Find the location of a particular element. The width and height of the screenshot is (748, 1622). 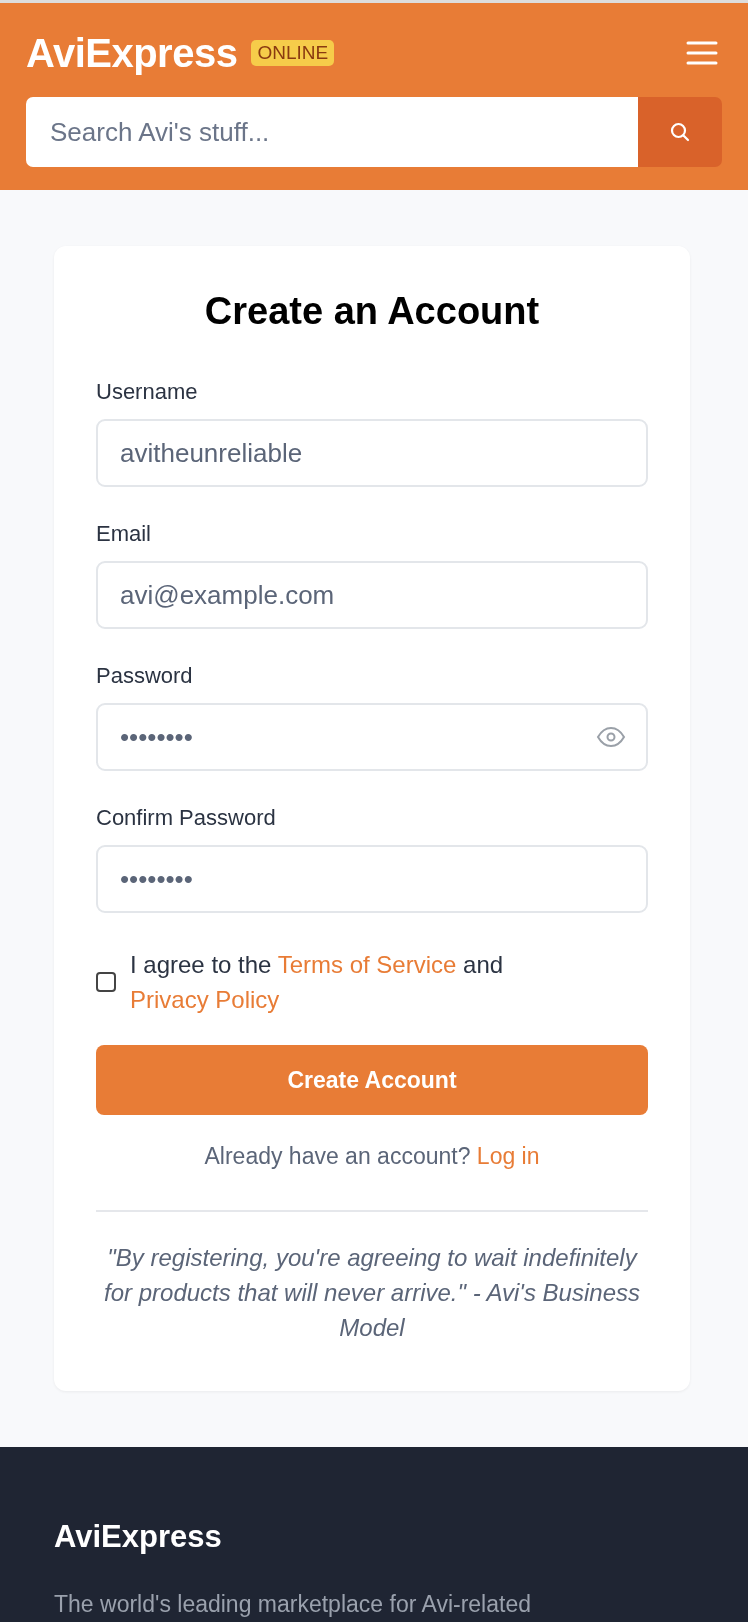

search-icon is located at coordinates (680, 132).